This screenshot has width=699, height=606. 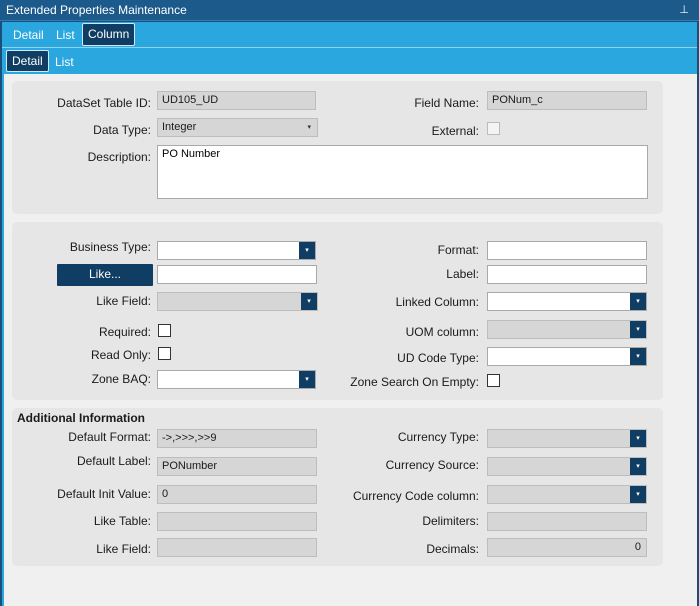 What do you see at coordinates (121, 379) in the screenshot?
I see `zone-baq-label: Zone BAQ:` at bounding box center [121, 379].